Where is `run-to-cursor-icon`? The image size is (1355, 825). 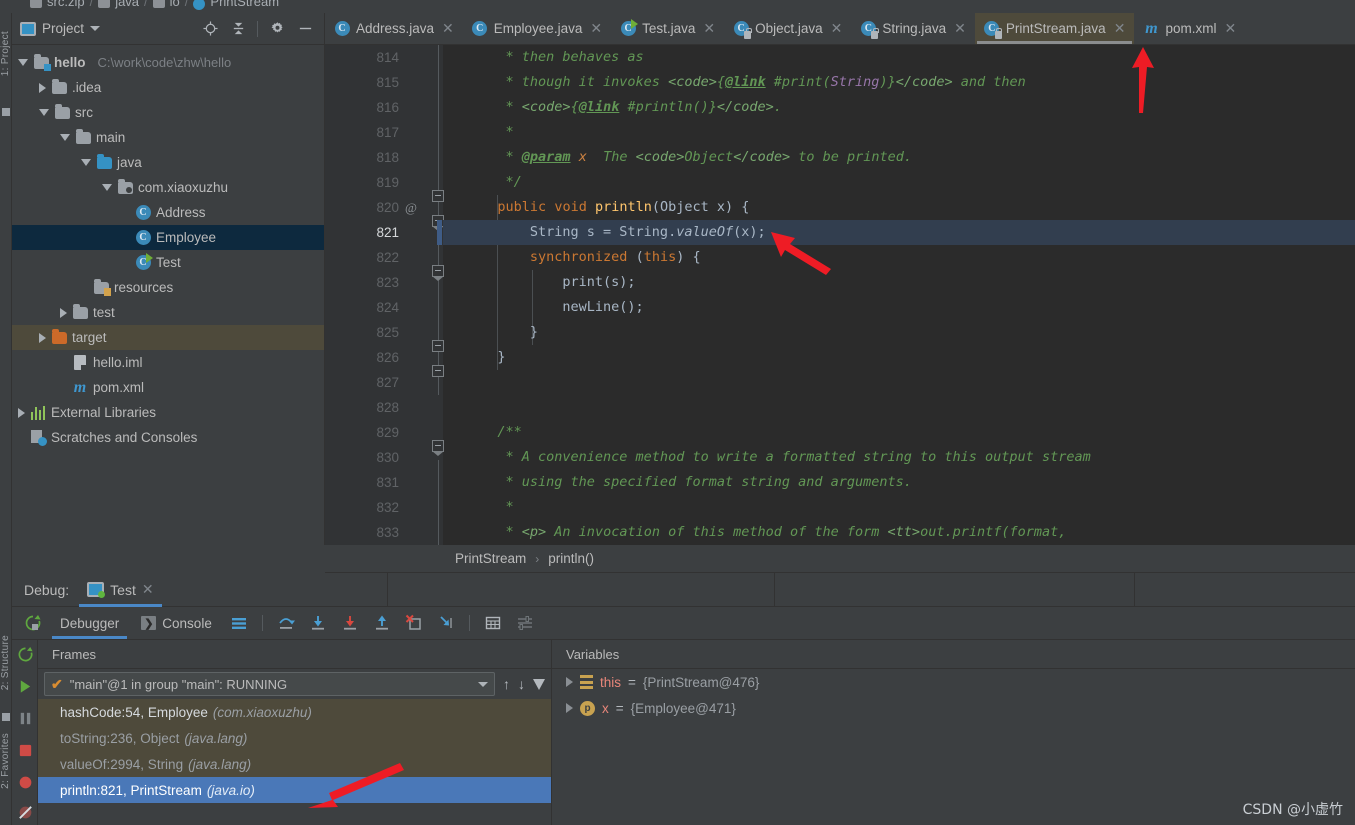
run-to-cursor-icon is located at coordinates (446, 623).